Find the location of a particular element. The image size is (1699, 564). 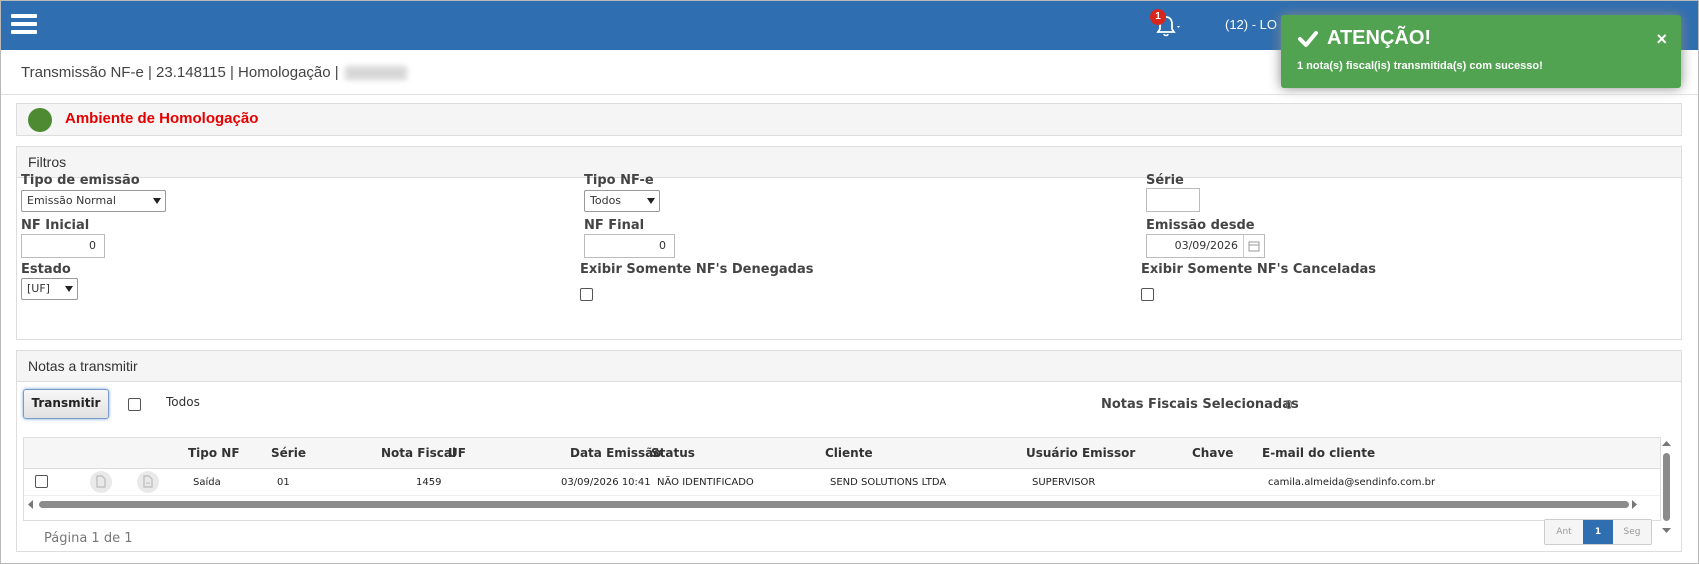

tipo-nfe-value: Todos is located at coordinates (606, 200).